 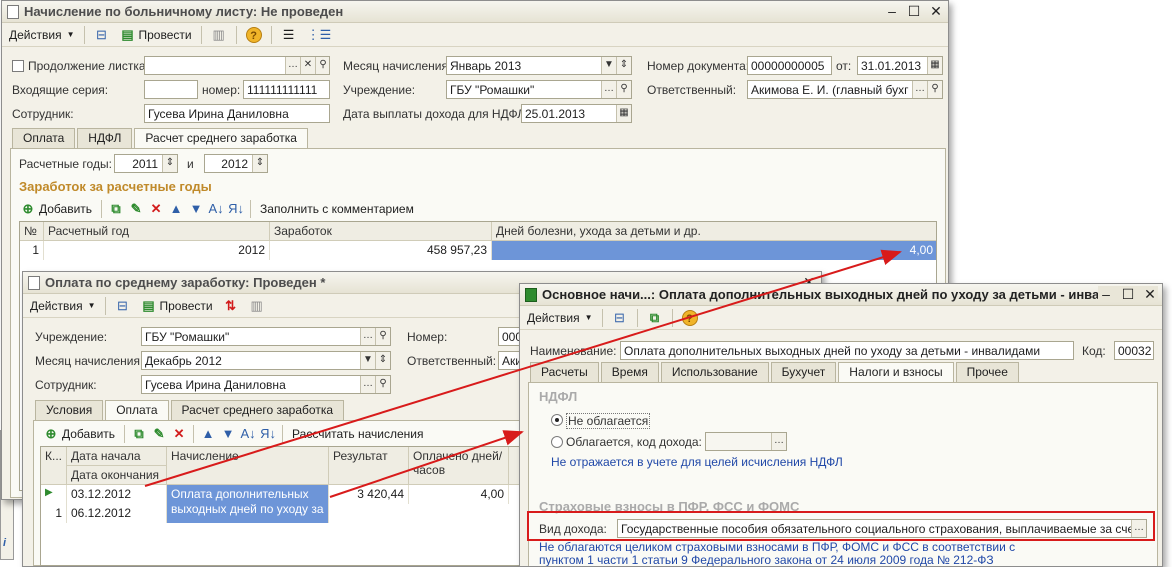 I want to click on tab-accounting: Бухучет, so click(x=803, y=372).